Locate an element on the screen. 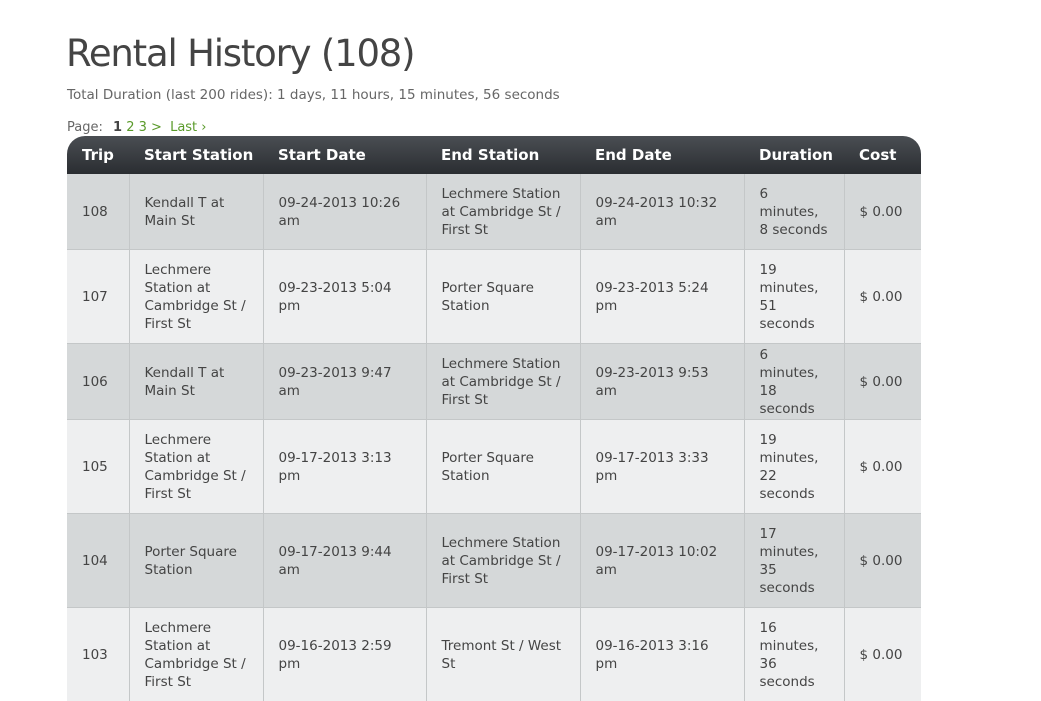 This screenshot has height=701, width=1041. end-date-cell: 09-17-2013 3:33 pm is located at coordinates (661, 466).